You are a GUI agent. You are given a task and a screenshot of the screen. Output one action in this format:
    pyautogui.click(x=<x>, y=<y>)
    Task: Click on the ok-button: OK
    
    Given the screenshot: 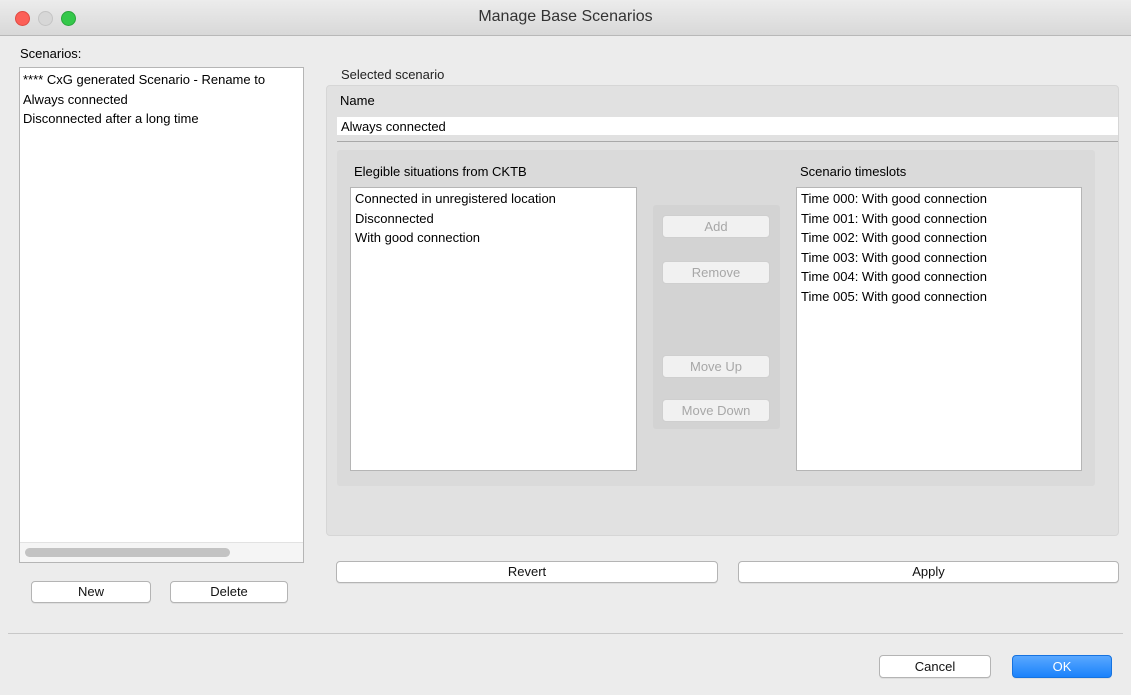 What is the action you would take?
    pyautogui.click(x=1062, y=666)
    